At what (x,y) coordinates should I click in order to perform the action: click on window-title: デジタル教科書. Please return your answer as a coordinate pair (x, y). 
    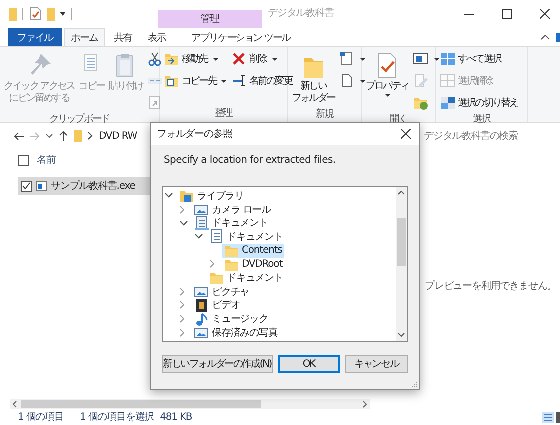
    Looking at the image, I should click on (301, 13).